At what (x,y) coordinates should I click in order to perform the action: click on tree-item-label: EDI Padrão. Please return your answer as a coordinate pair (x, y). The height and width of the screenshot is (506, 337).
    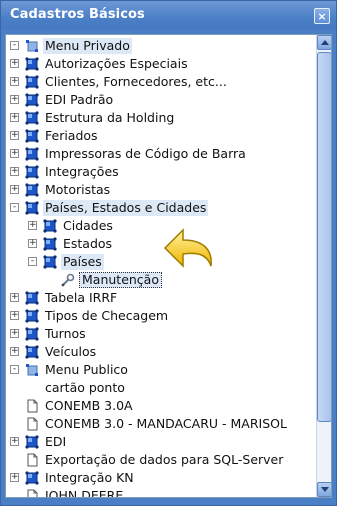
    Looking at the image, I should click on (79, 100).